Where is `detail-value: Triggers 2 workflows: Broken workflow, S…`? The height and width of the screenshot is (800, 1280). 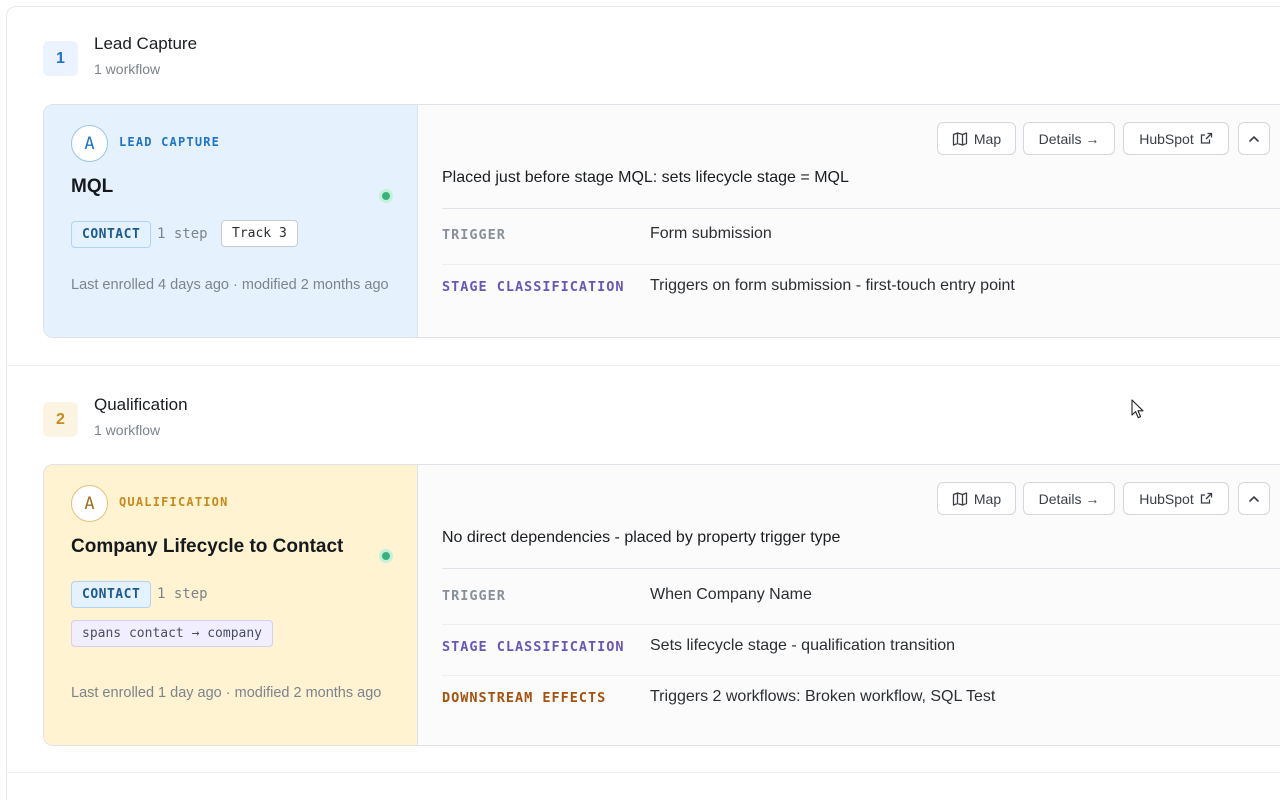 detail-value: Triggers 2 workflows: Broken workflow, S… is located at coordinates (823, 696).